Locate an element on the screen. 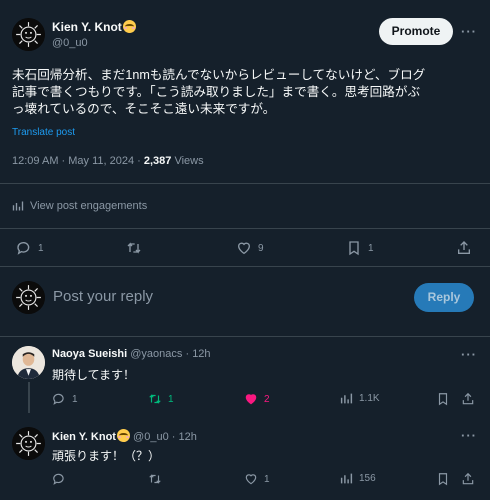  views-action: 1.1K is located at coordinates (360, 398).